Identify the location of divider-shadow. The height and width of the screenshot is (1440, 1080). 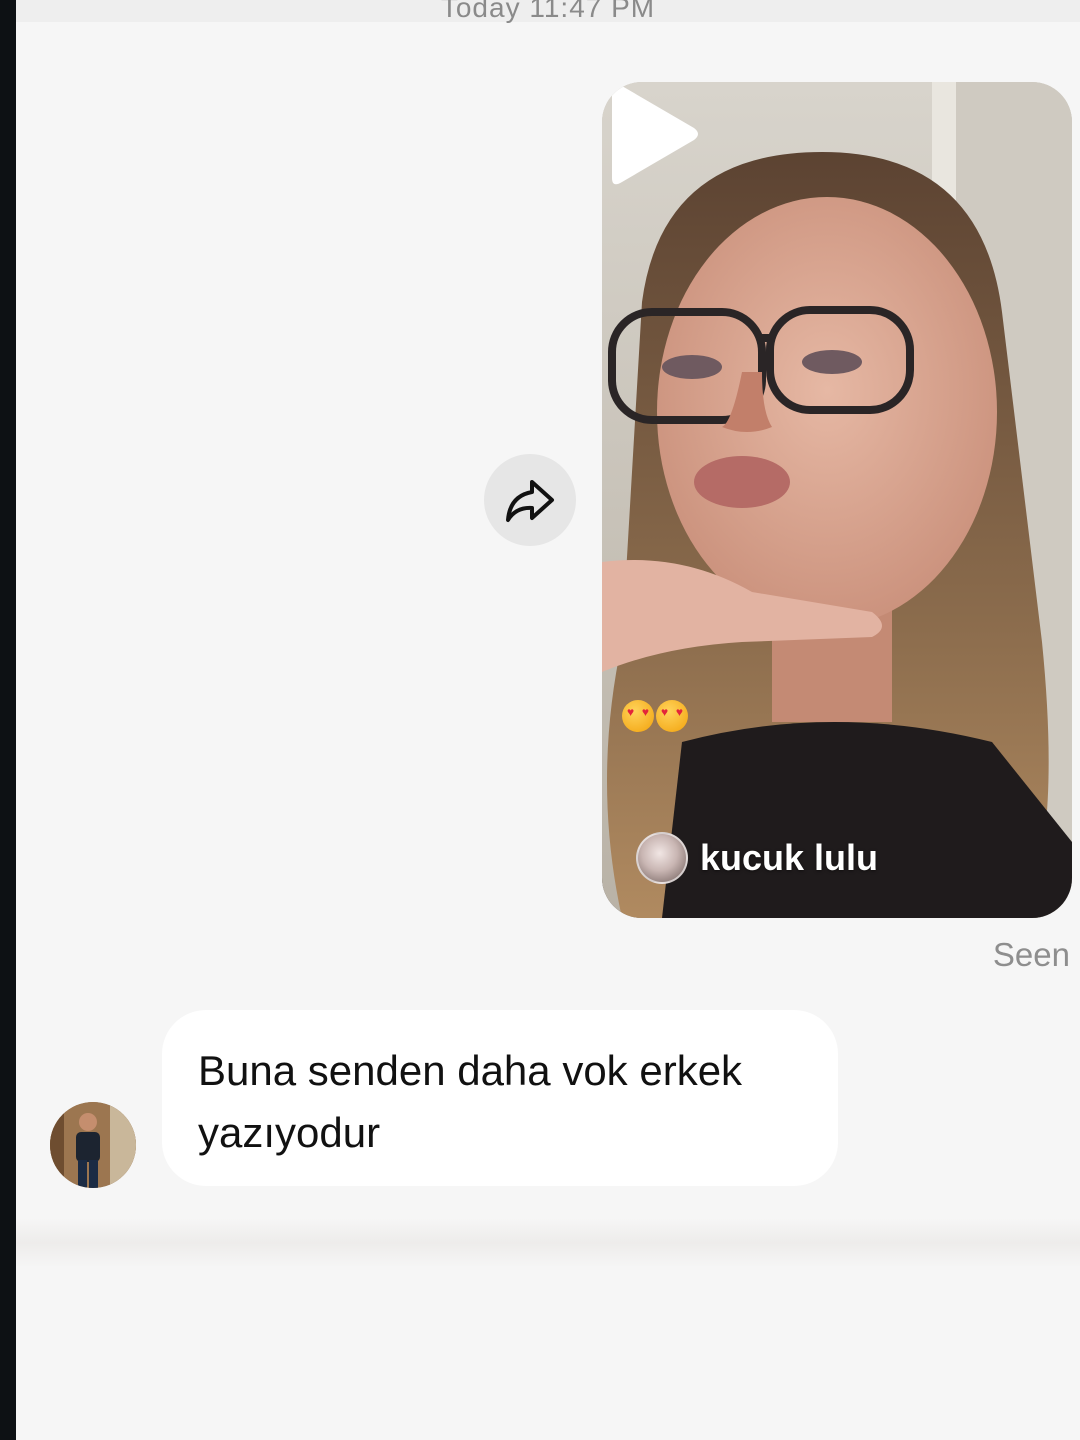
(548, 1243).